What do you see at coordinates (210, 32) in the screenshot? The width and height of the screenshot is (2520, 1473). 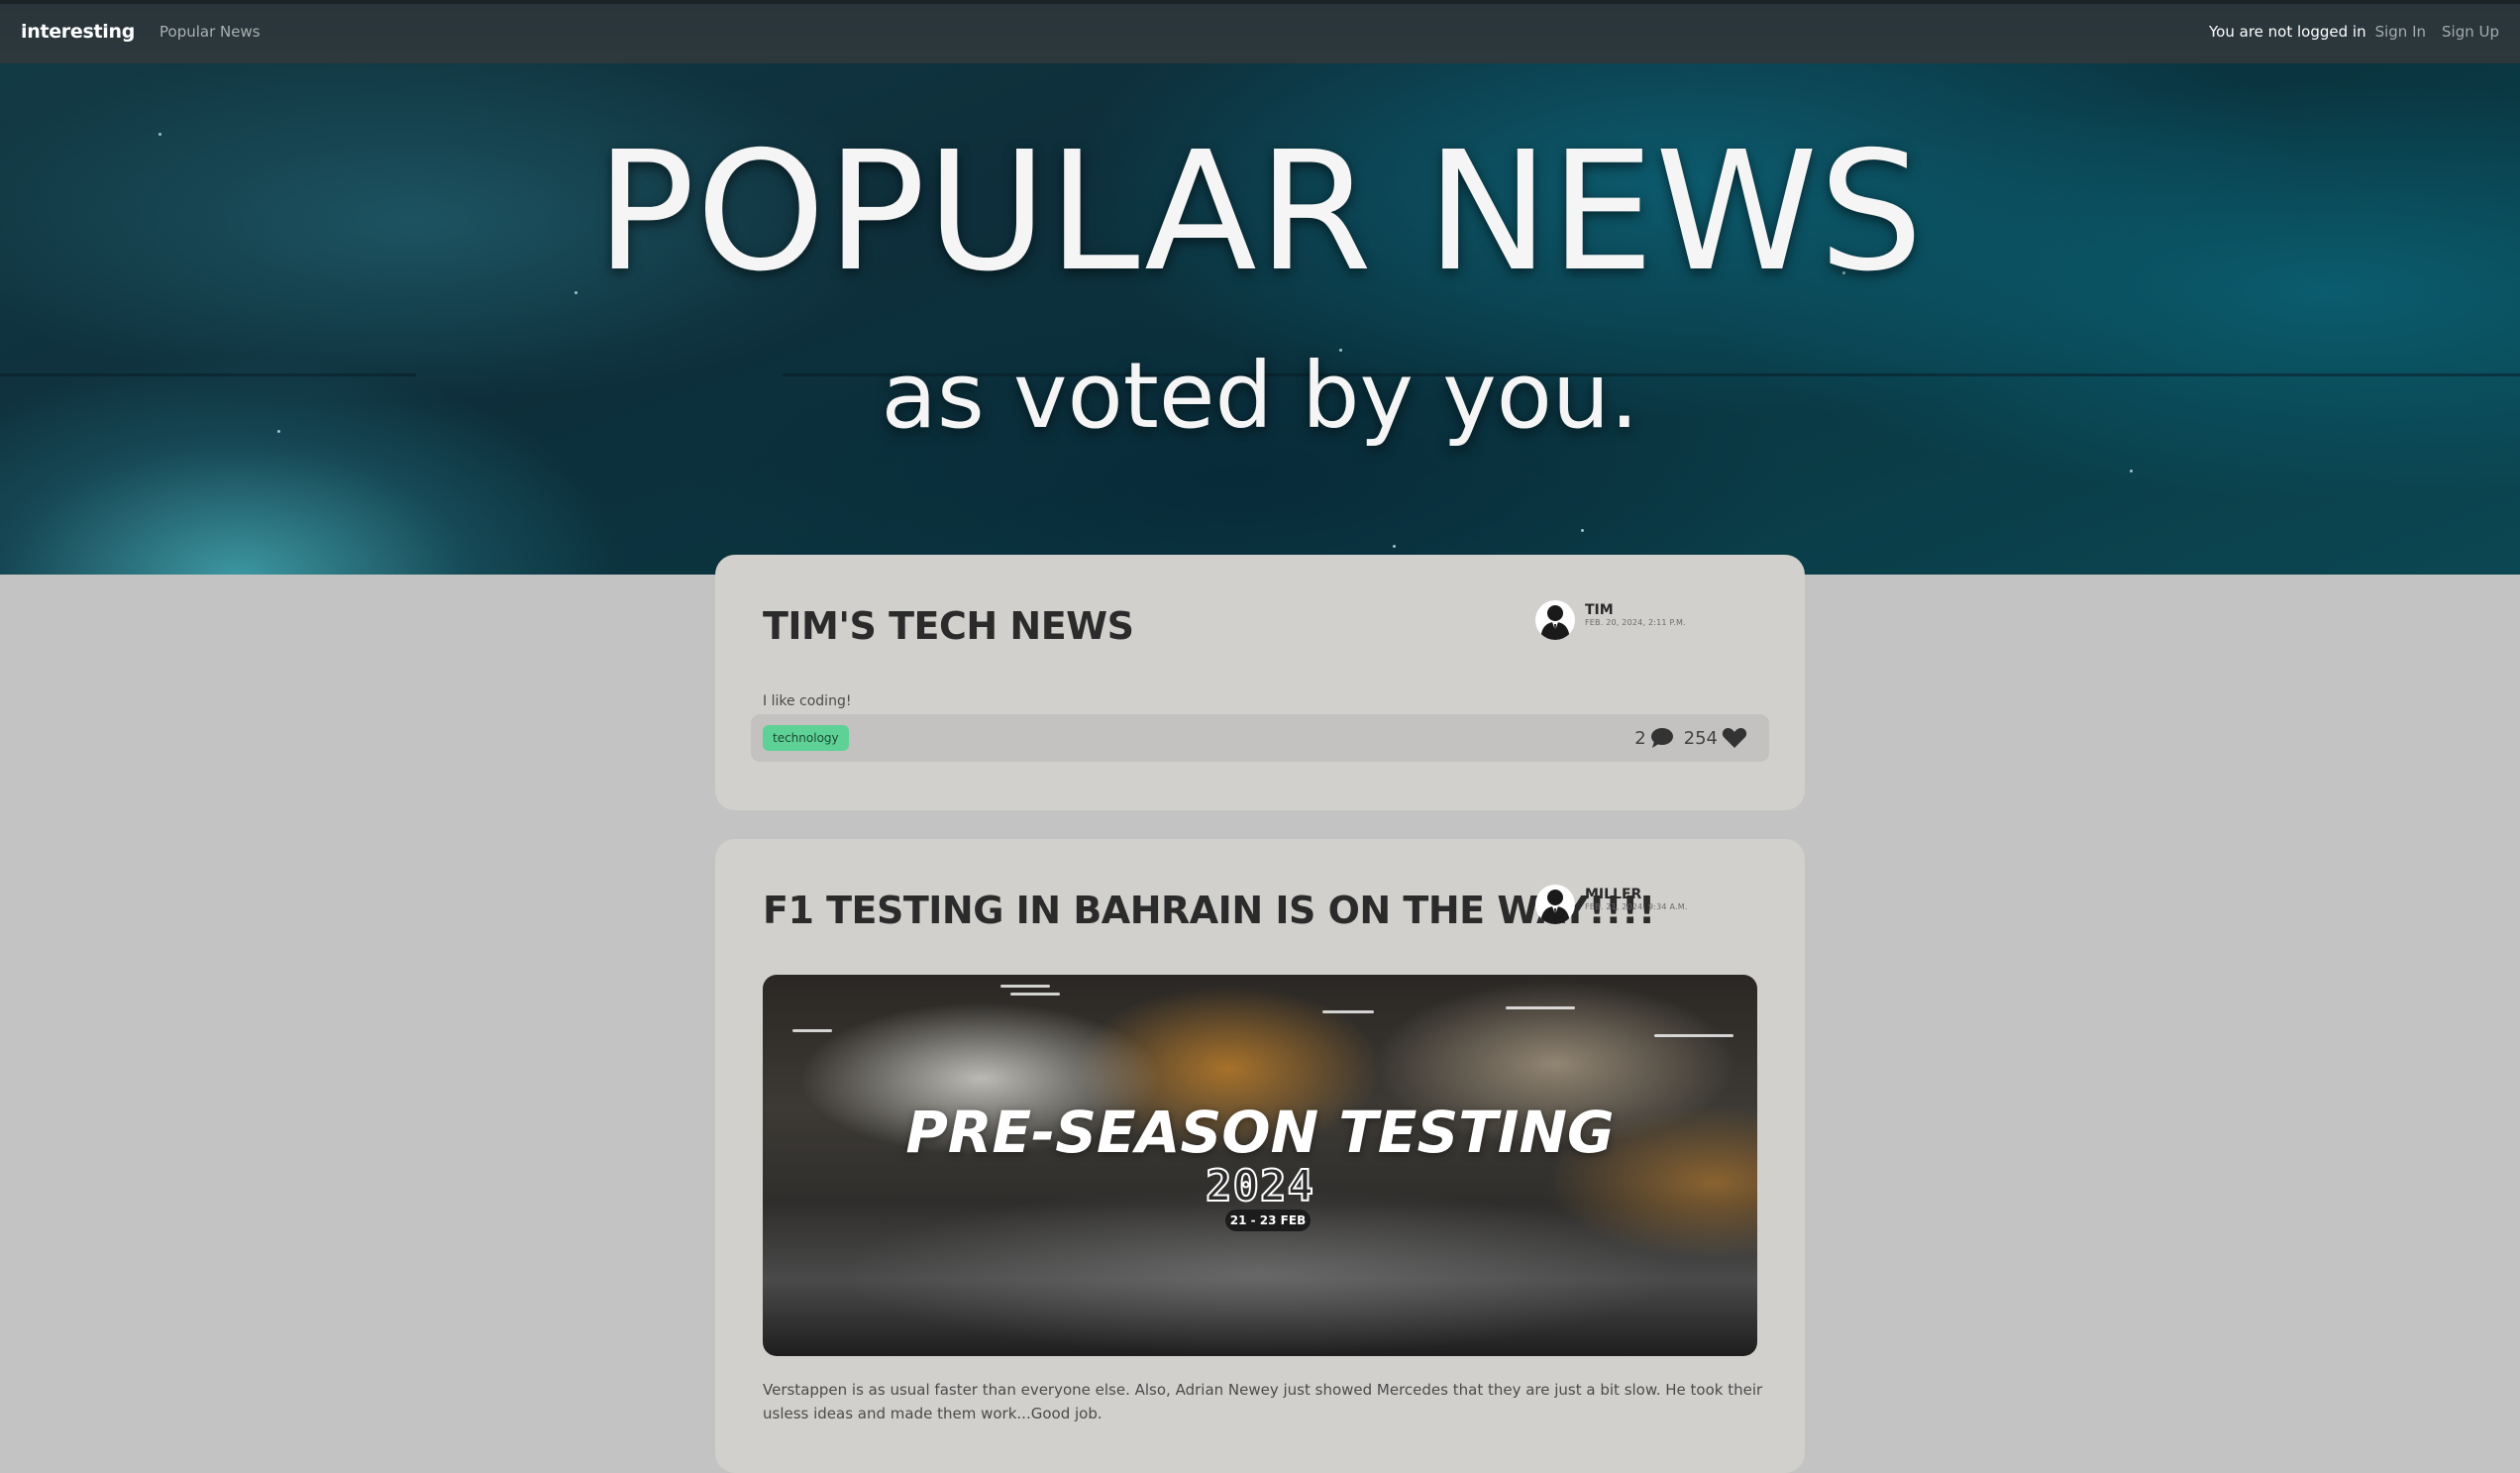 I see `nav-link-popular-news: Popular News` at bounding box center [210, 32].